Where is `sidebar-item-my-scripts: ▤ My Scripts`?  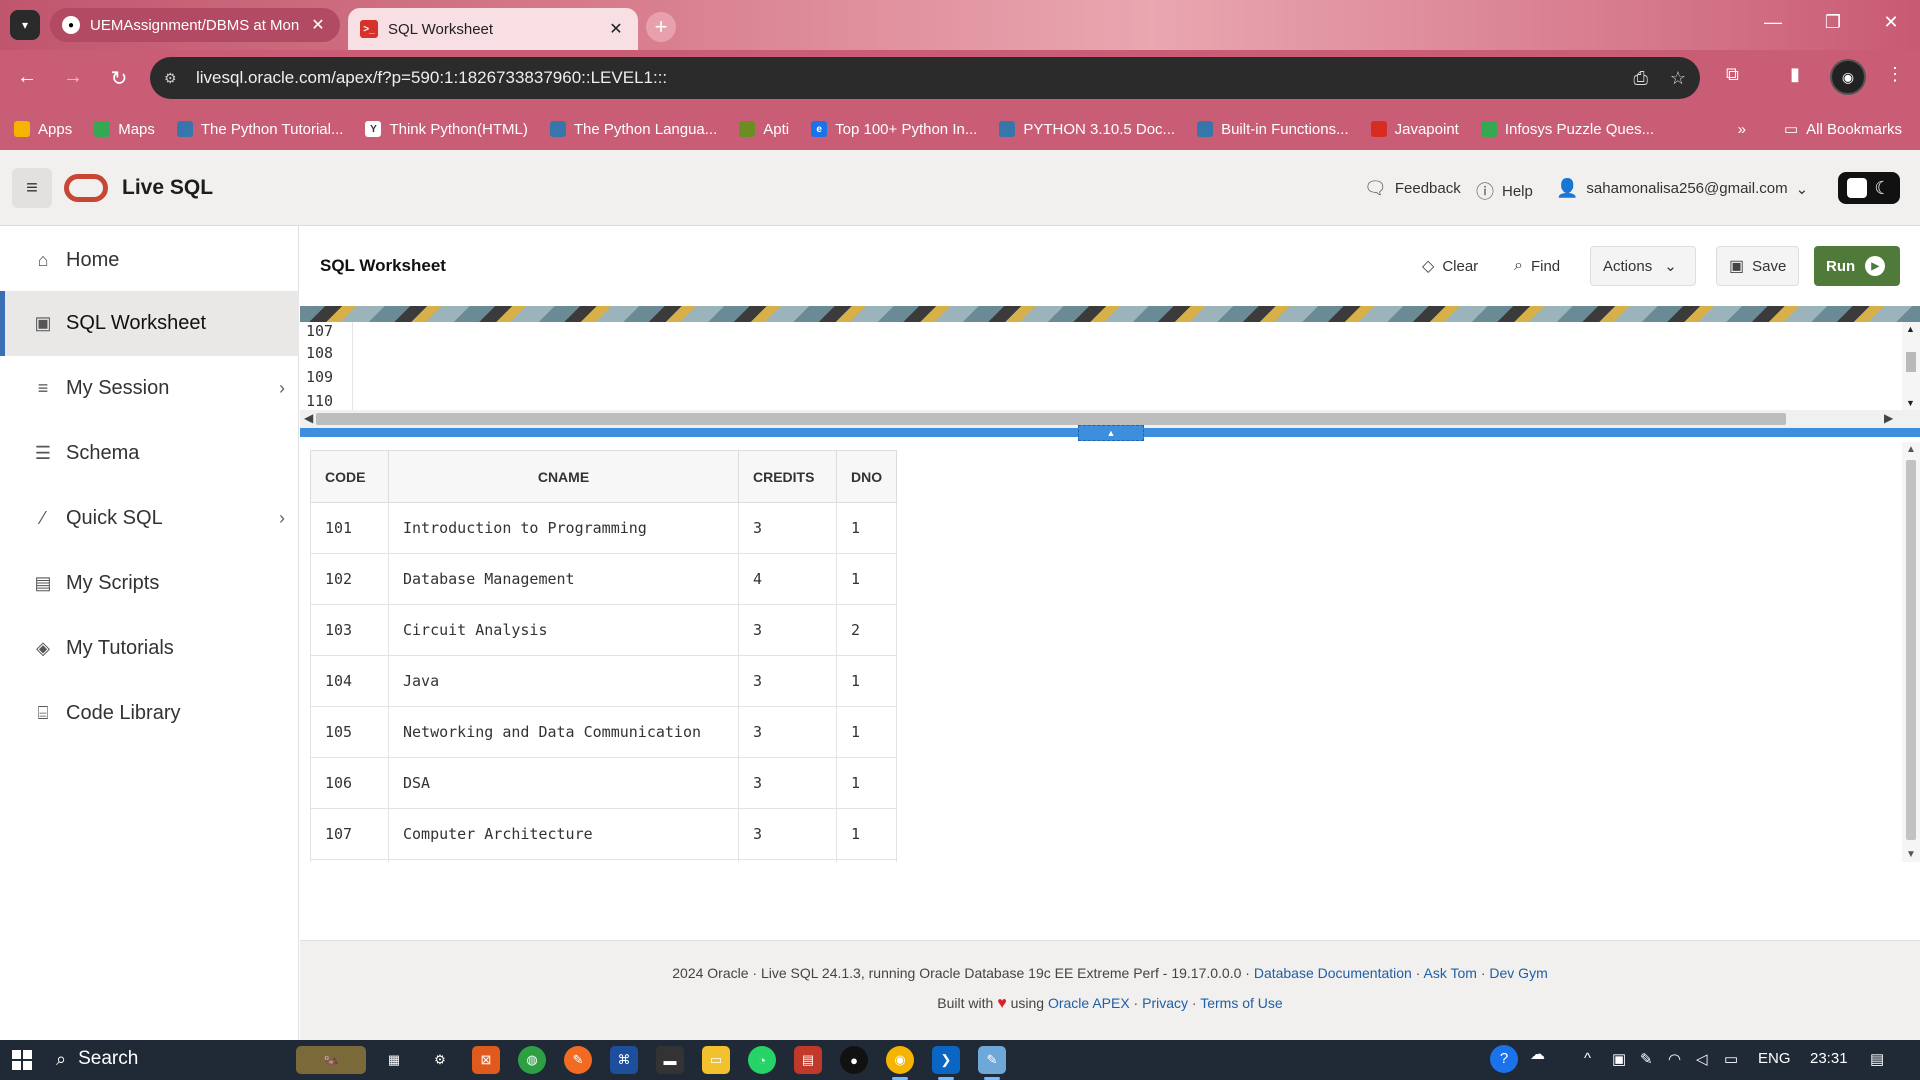
sidebar-item-my-scripts: ▤ My Scripts is located at coordinates (149, 583).